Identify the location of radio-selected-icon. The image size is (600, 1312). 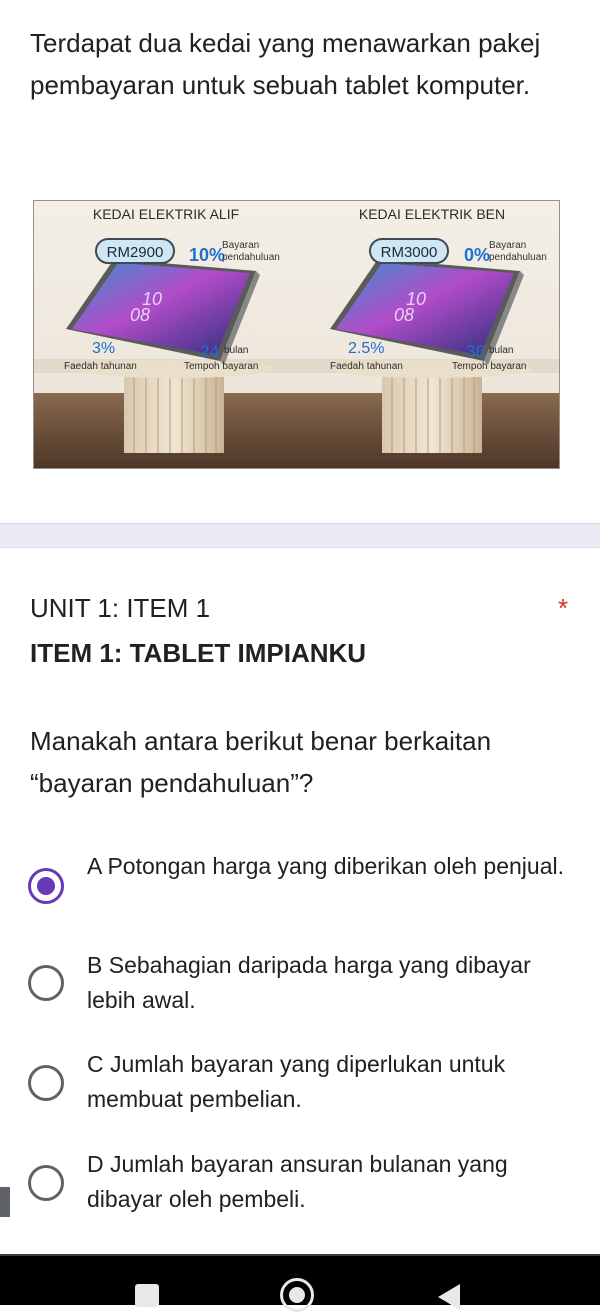
(46, 886).